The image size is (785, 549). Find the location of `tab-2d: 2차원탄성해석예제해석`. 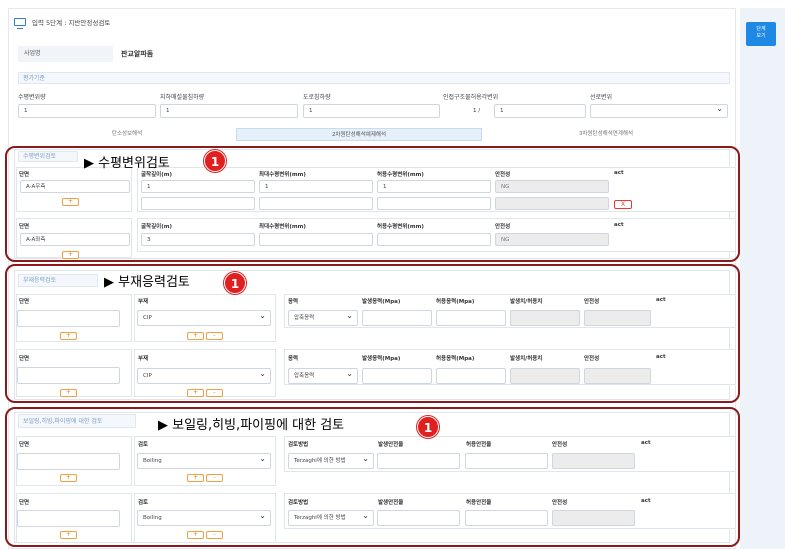

tab-2d: 2차원탄성해석예제해석 is located at coordinates (359, 134).